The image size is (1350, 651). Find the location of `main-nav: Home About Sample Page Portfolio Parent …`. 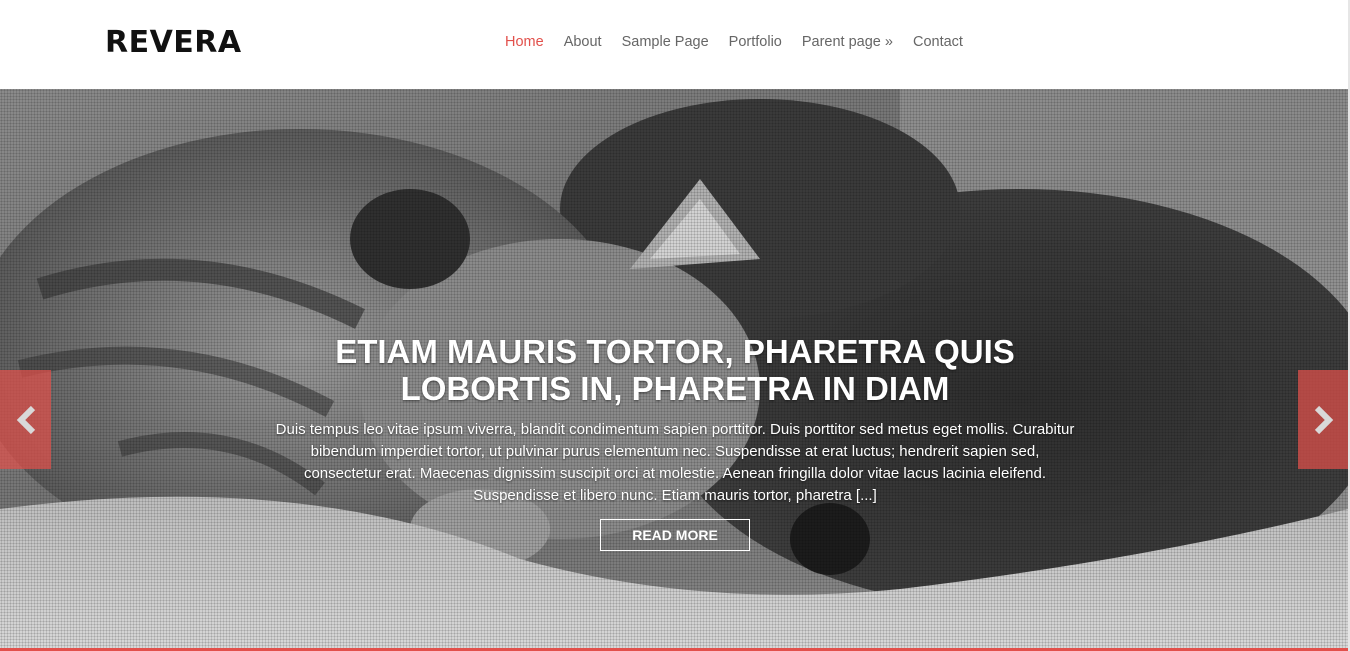

main-nav: Home About Sample Page Portfolio Parent … is located at coordinates (744, 42).